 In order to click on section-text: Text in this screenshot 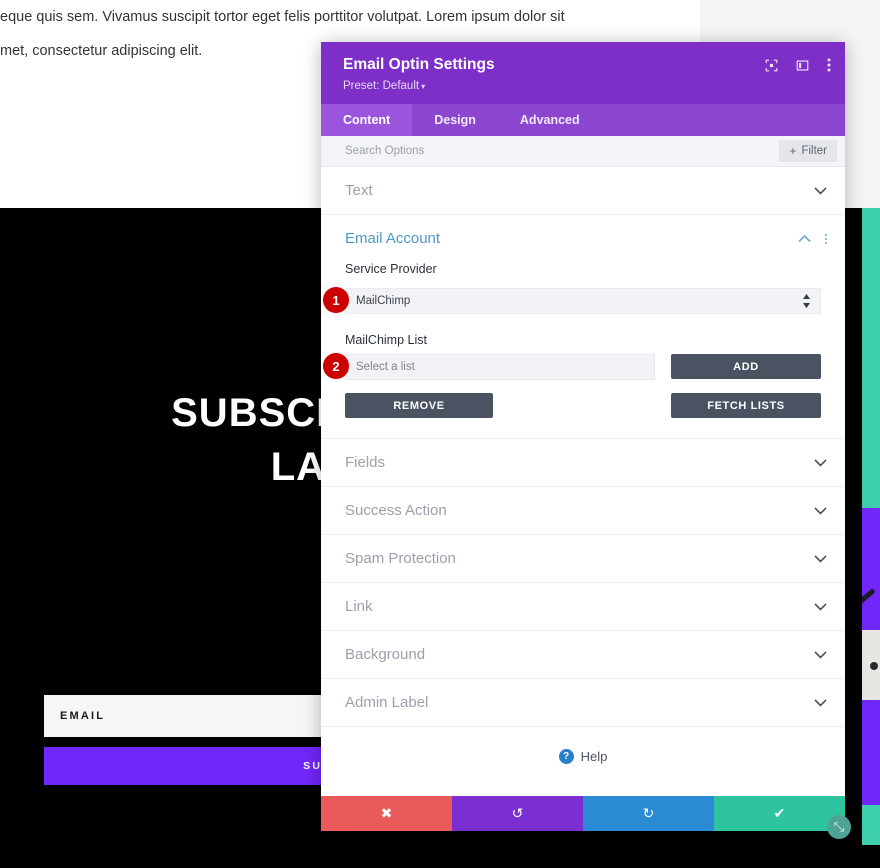, I will do `click(583, 191)`.